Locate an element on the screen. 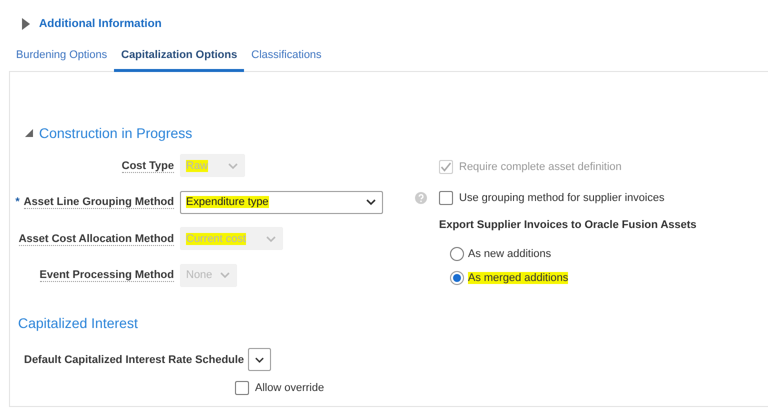  field-label: Asset Cost Allocation Method is located at coordinates (96, 239).